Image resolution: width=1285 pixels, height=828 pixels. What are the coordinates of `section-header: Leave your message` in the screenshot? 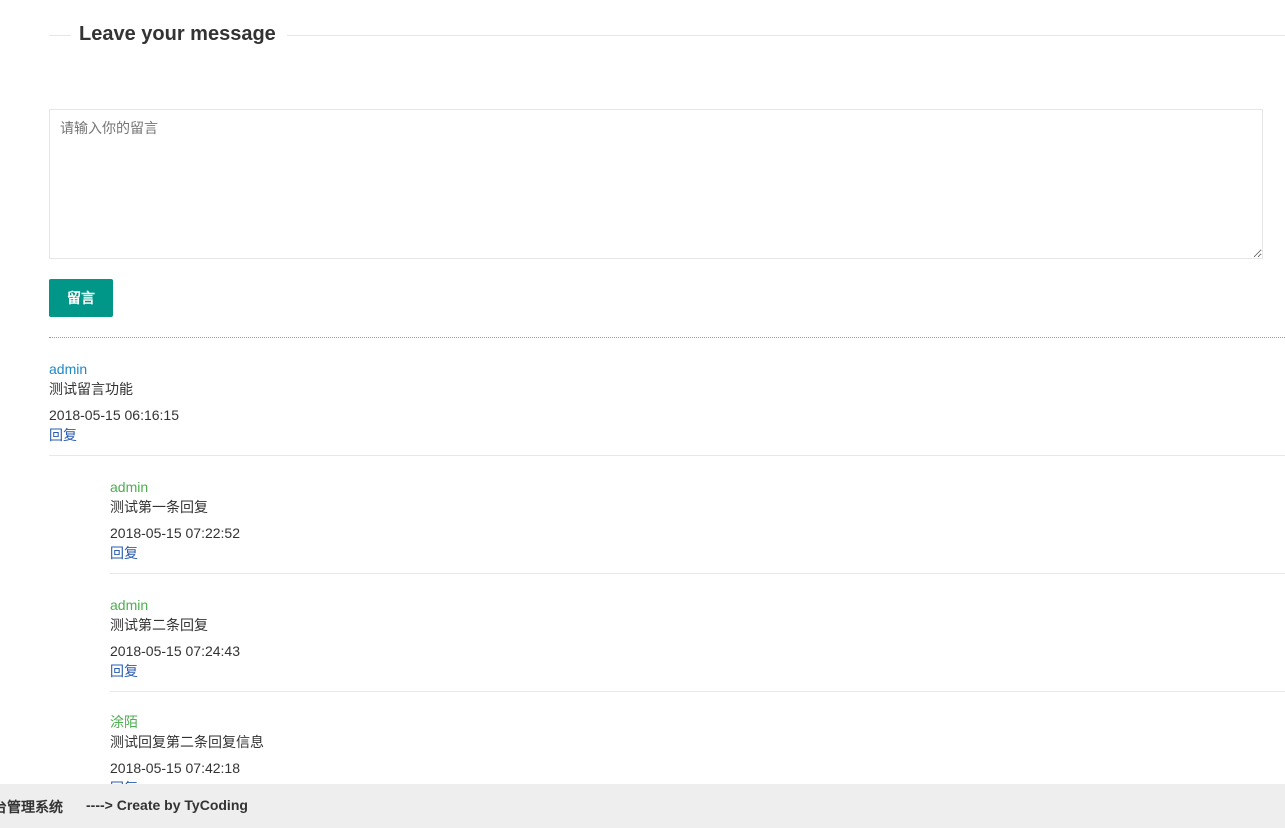 It's located at (667, 36).